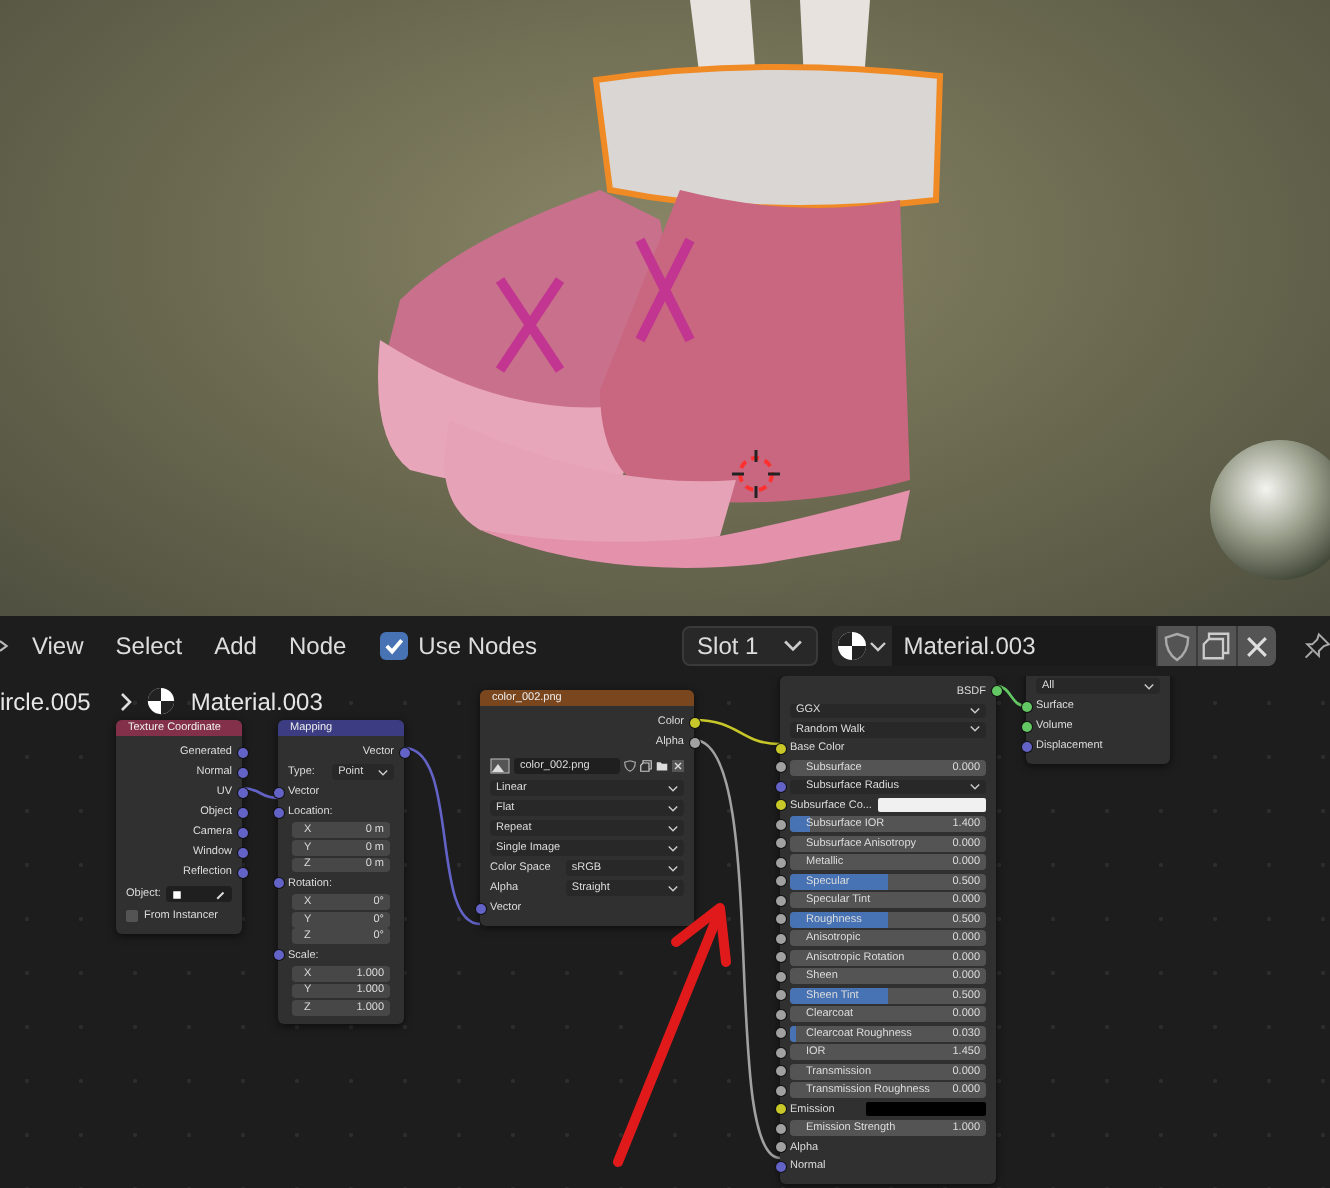 This screenshot has width=1330, height=1188. What do you see at coordinates (199, 894) in the screenshot?
I see `object-field` at bounding box center [199, 894].